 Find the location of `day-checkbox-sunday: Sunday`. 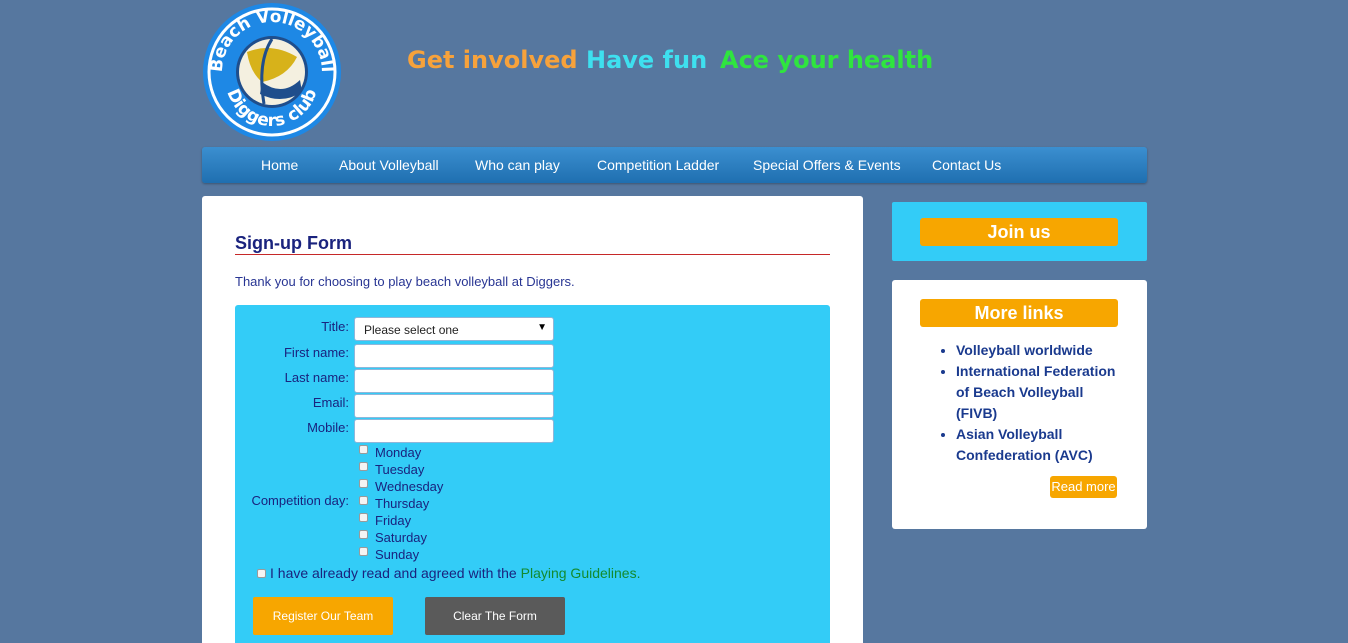

day-checkbox-sunday: Sunday is located at coordinates (386, 555).